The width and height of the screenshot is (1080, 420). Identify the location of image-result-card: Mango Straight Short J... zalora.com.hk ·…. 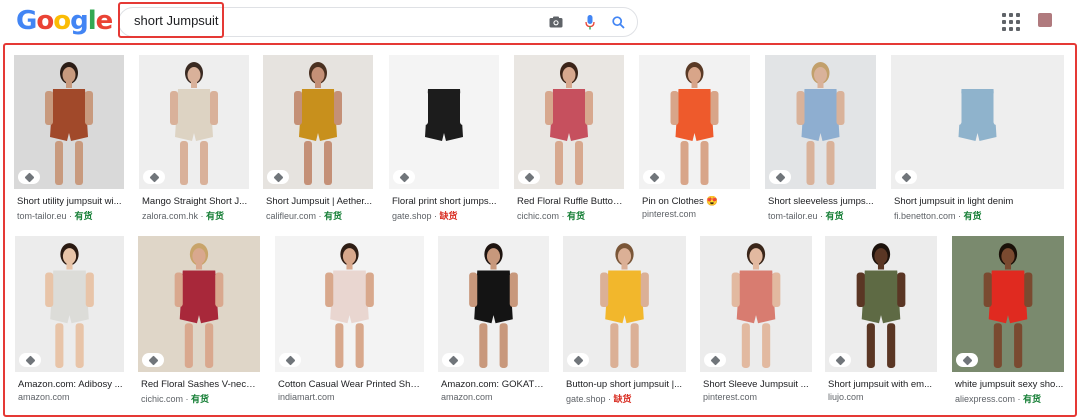
(194, 140).